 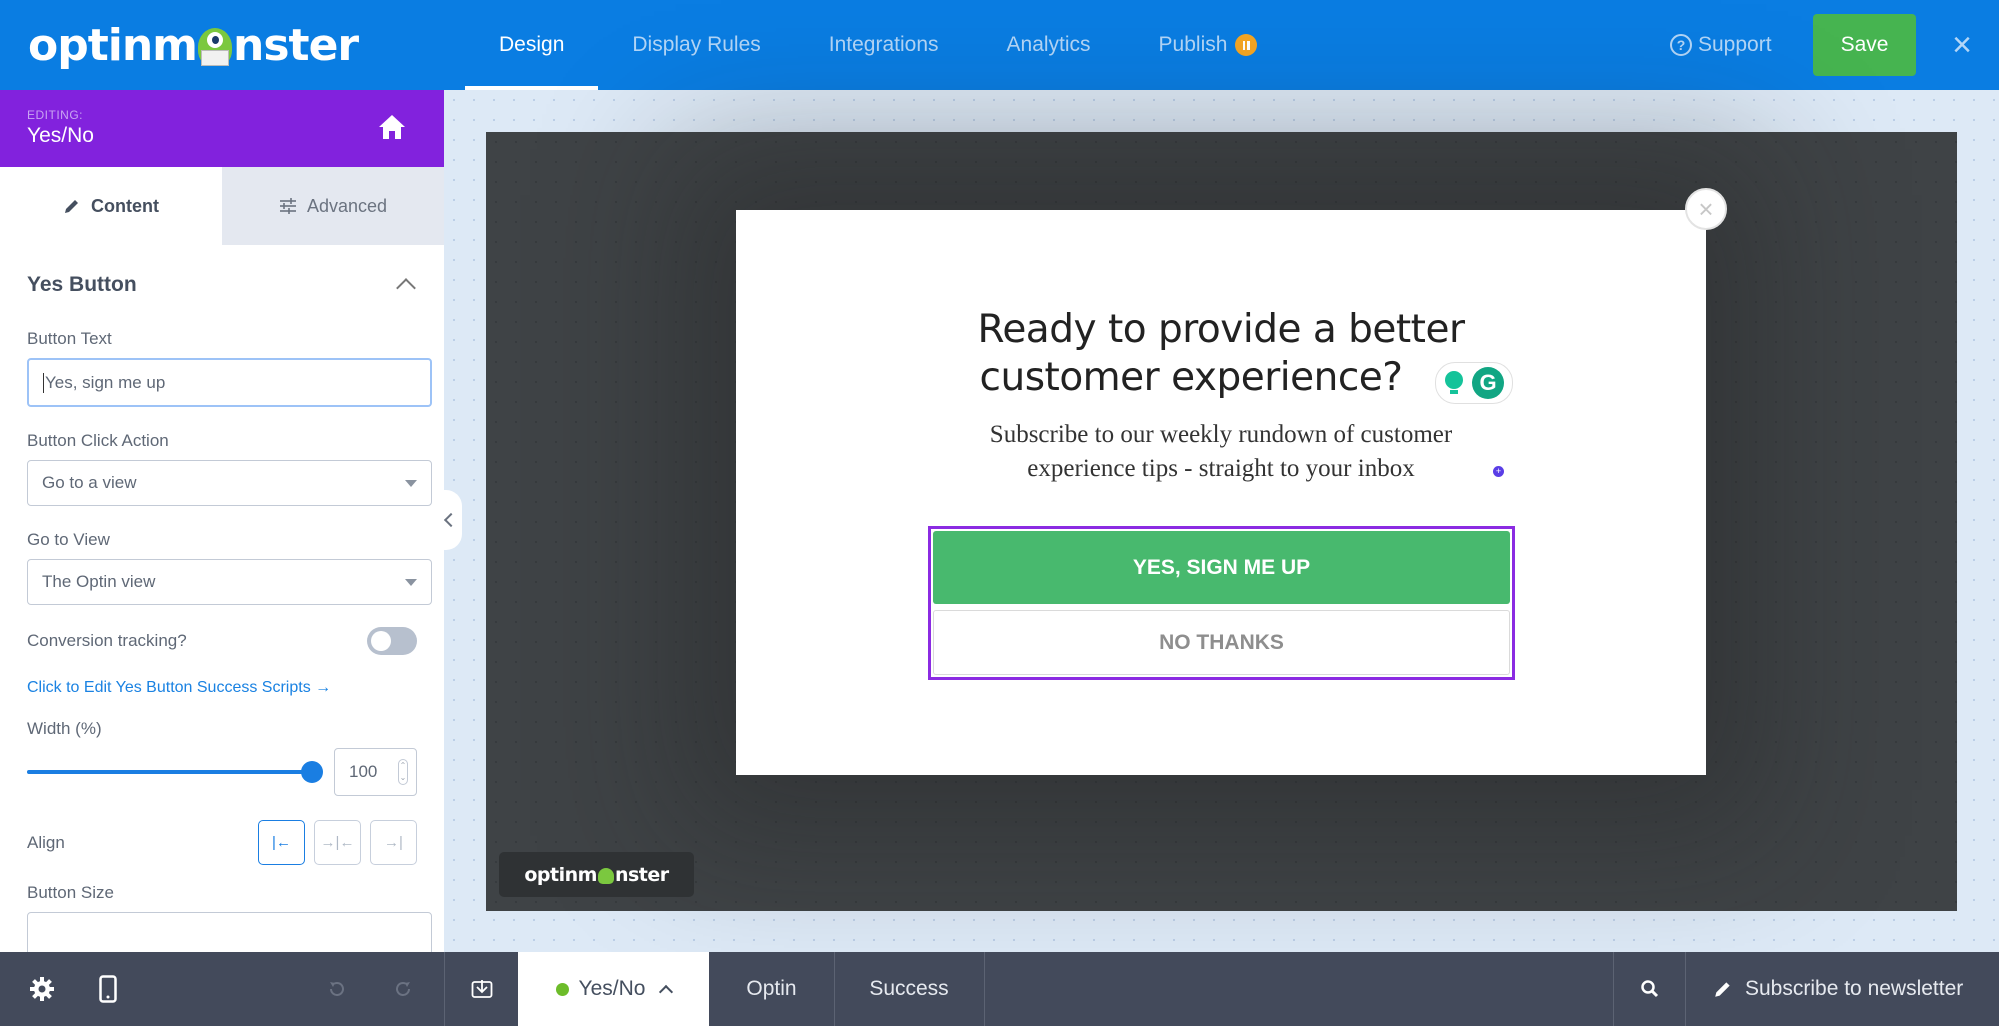 What do you see at coordinates (287, 206) in the screenshot?
I see `sliders-icon` at bounding box center [287, 206].